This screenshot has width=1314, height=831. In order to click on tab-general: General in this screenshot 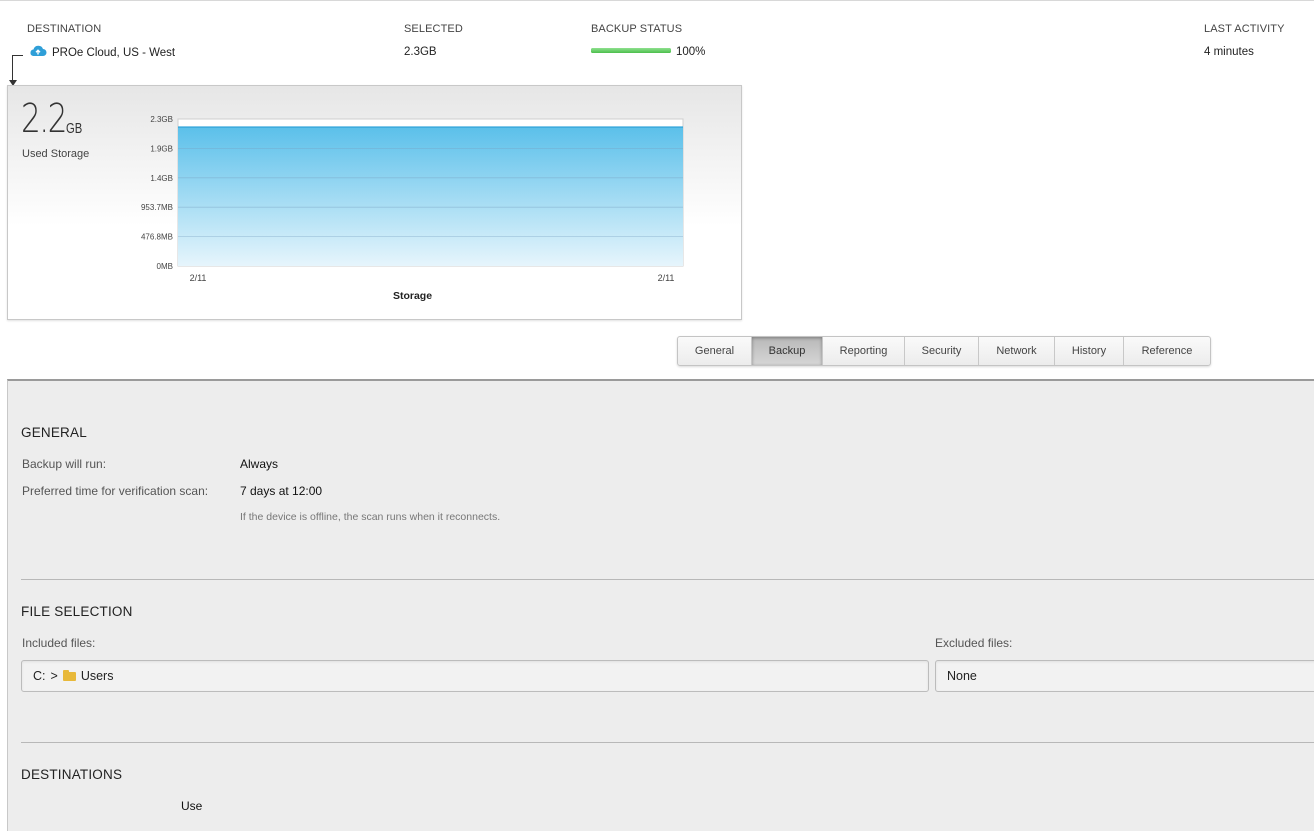, I will do `click(715, 351)`.